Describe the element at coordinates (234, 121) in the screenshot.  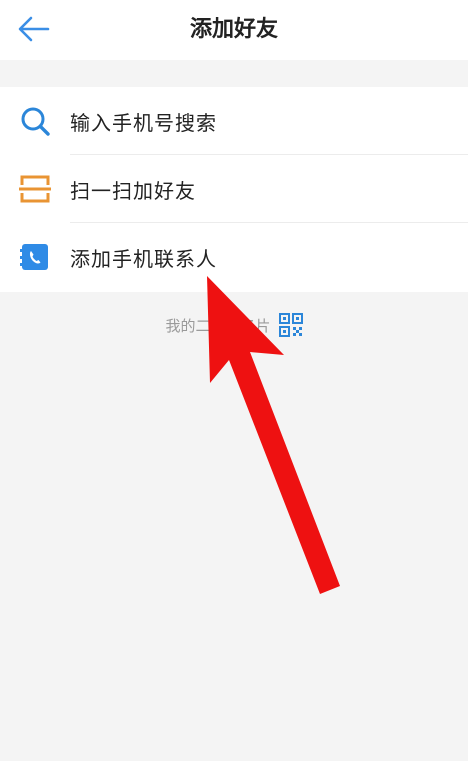
I see `menu-item-search-phone: 输入手机号搜索` at that location.